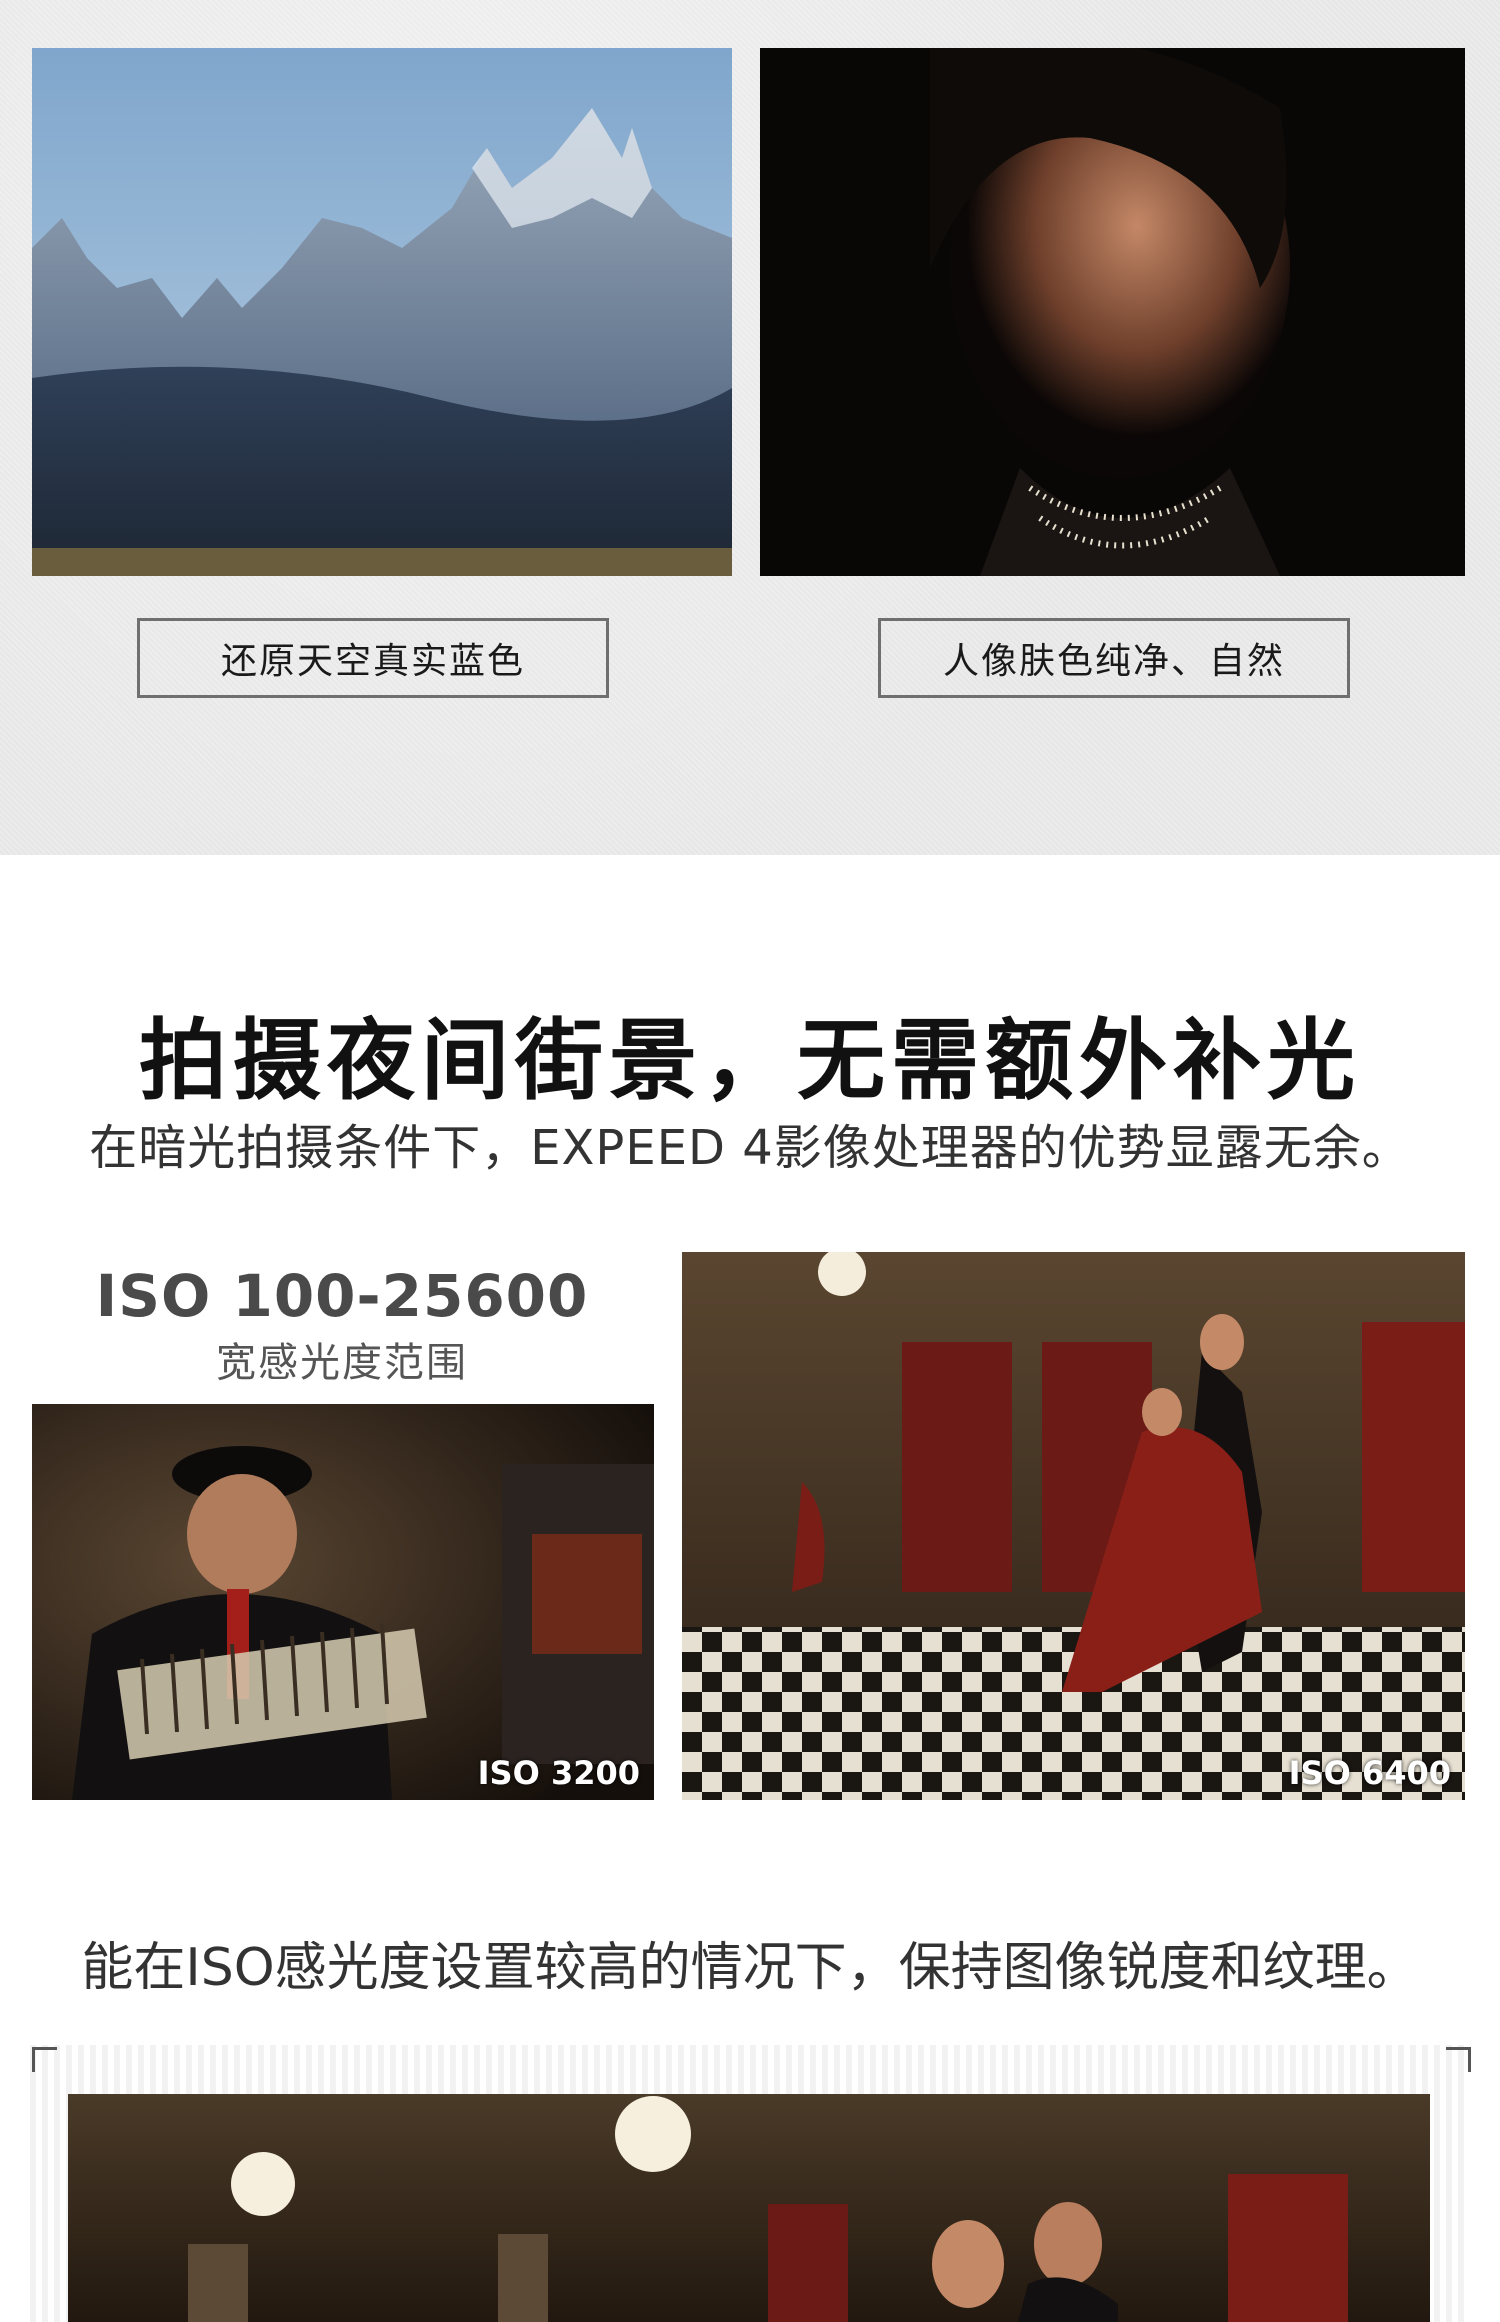  What do you see at coordinates (343, 1602) in the screenshot?
I see `accordion-player-photo: ISO 3200` at bounding box center [343, 1602].